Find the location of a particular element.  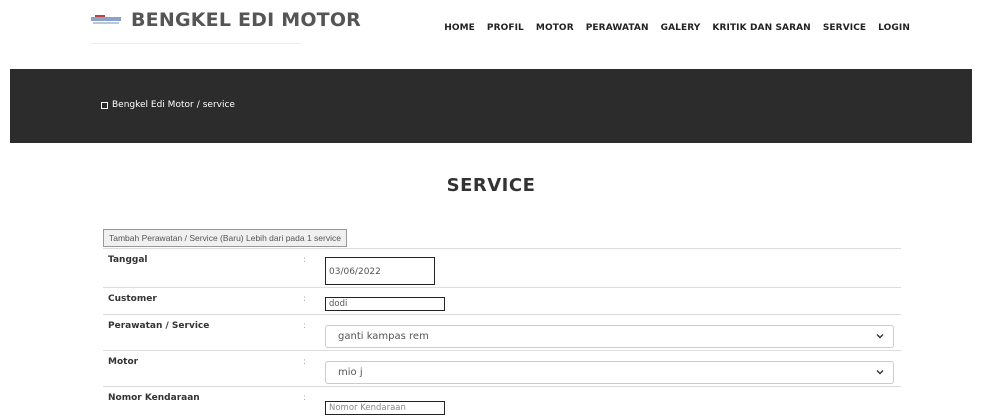

nav-home: HOME is located at coordinates (459, 28).